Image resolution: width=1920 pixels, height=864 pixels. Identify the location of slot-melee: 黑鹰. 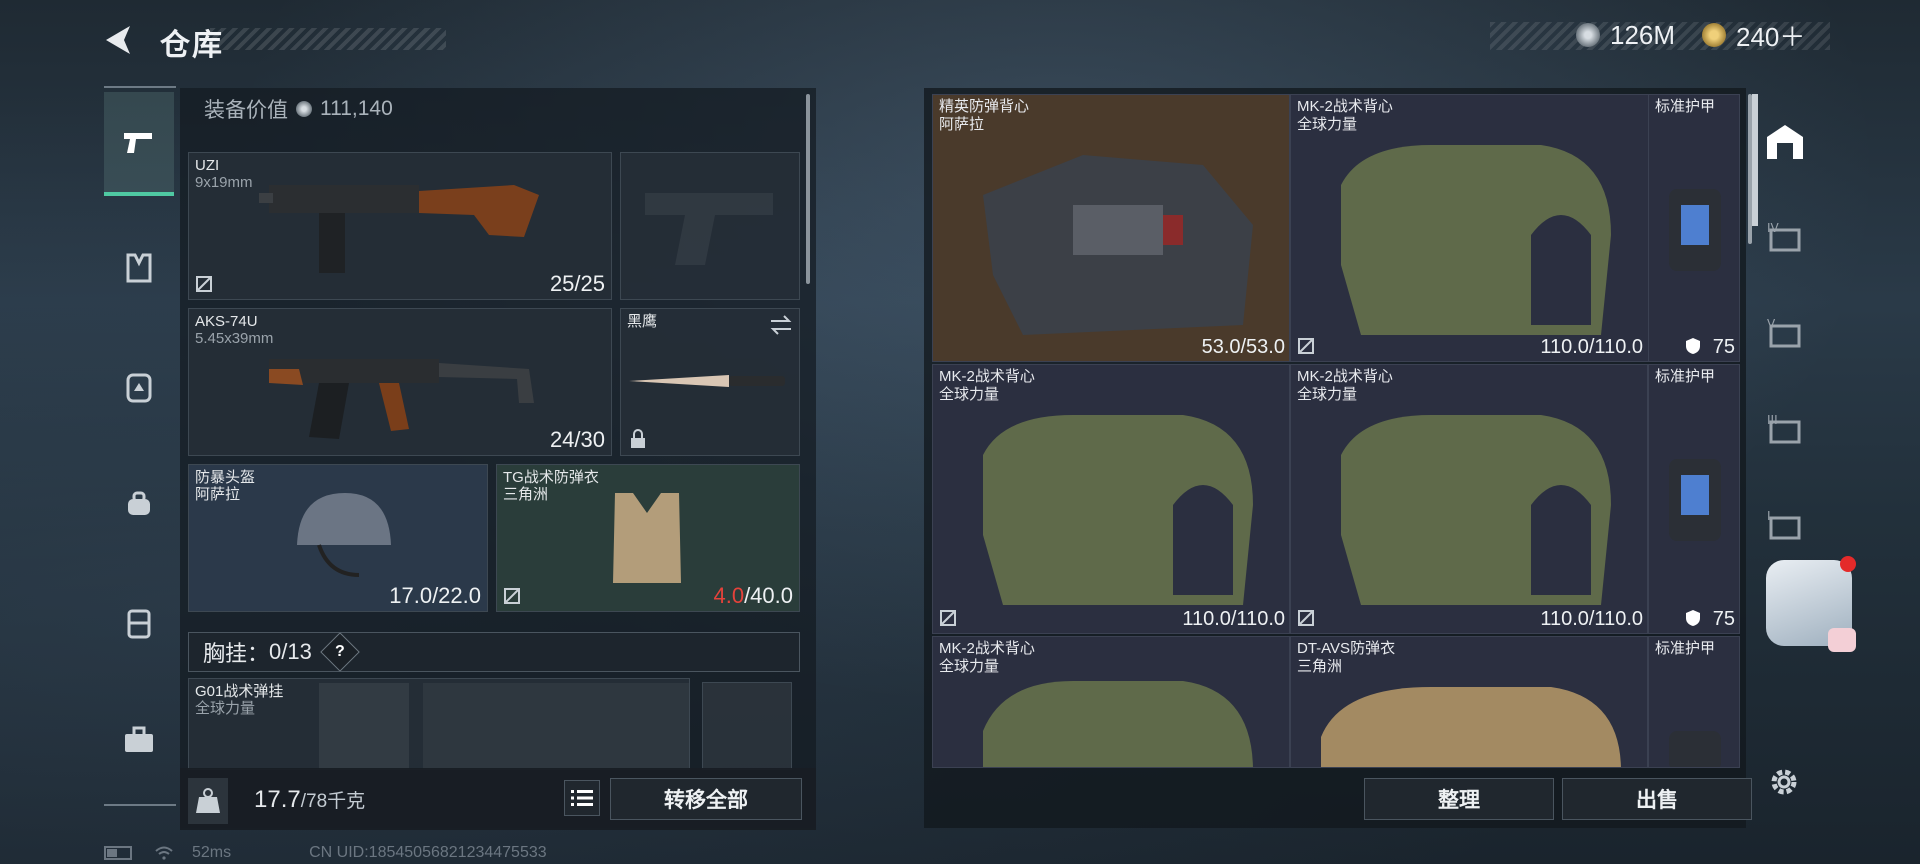
(710, 382).